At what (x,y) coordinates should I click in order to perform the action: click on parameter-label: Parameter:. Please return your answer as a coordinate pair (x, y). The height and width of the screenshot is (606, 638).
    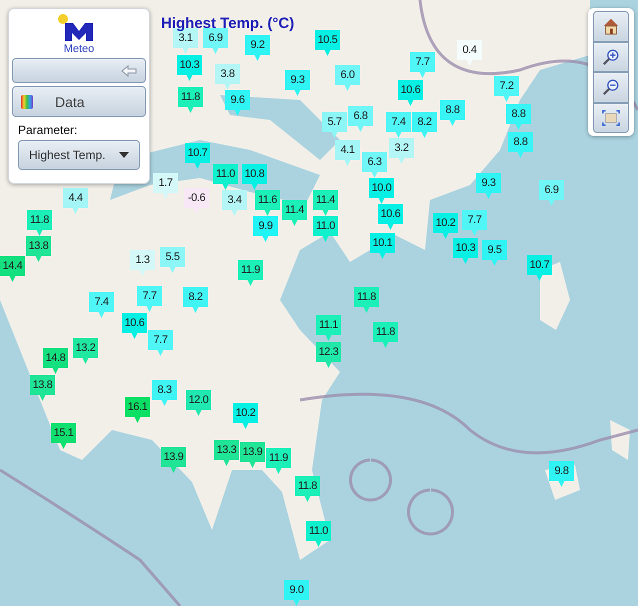
    Looking at the image, I should click on (47, 130).